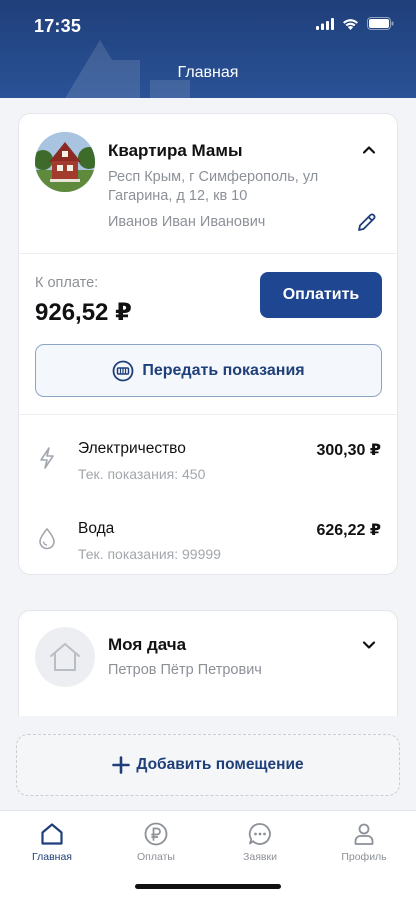 Image resolution: width=416 pixels, height=900 pixels. Describe the element at coordinates (364, 834) in the screenshot. I see `person-icon` at that location.